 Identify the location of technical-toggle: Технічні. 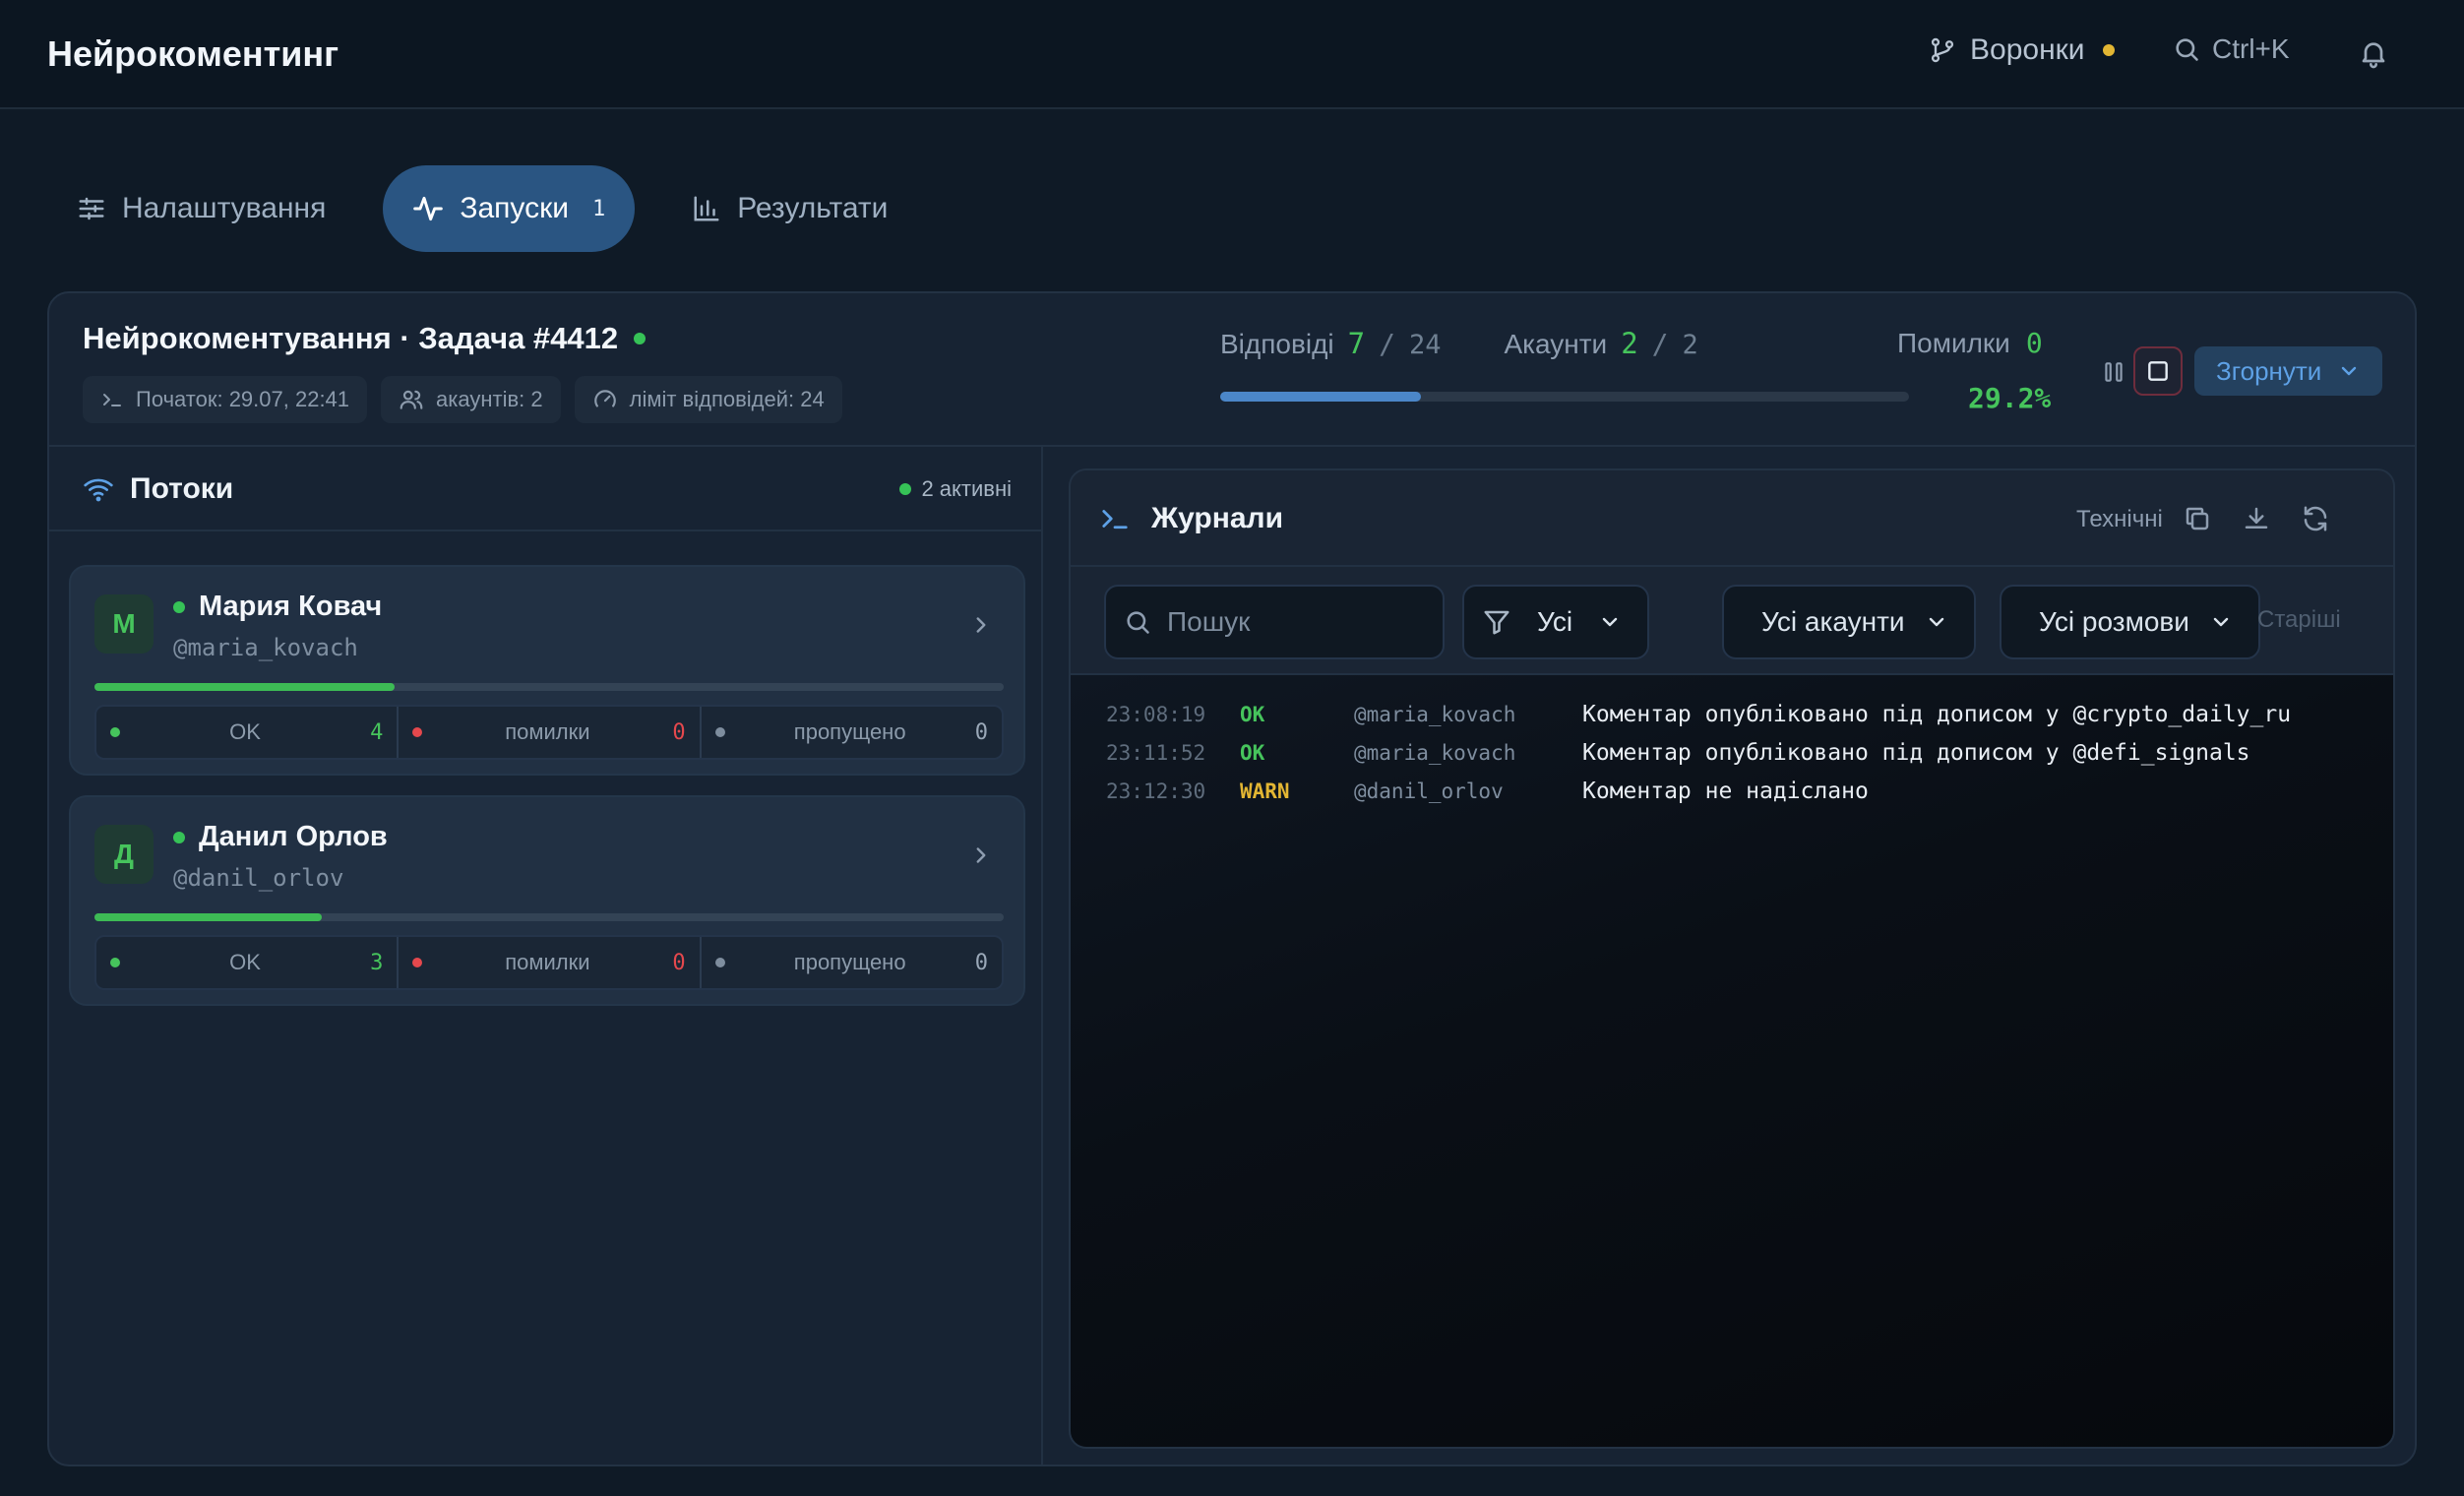
(2119, 519).